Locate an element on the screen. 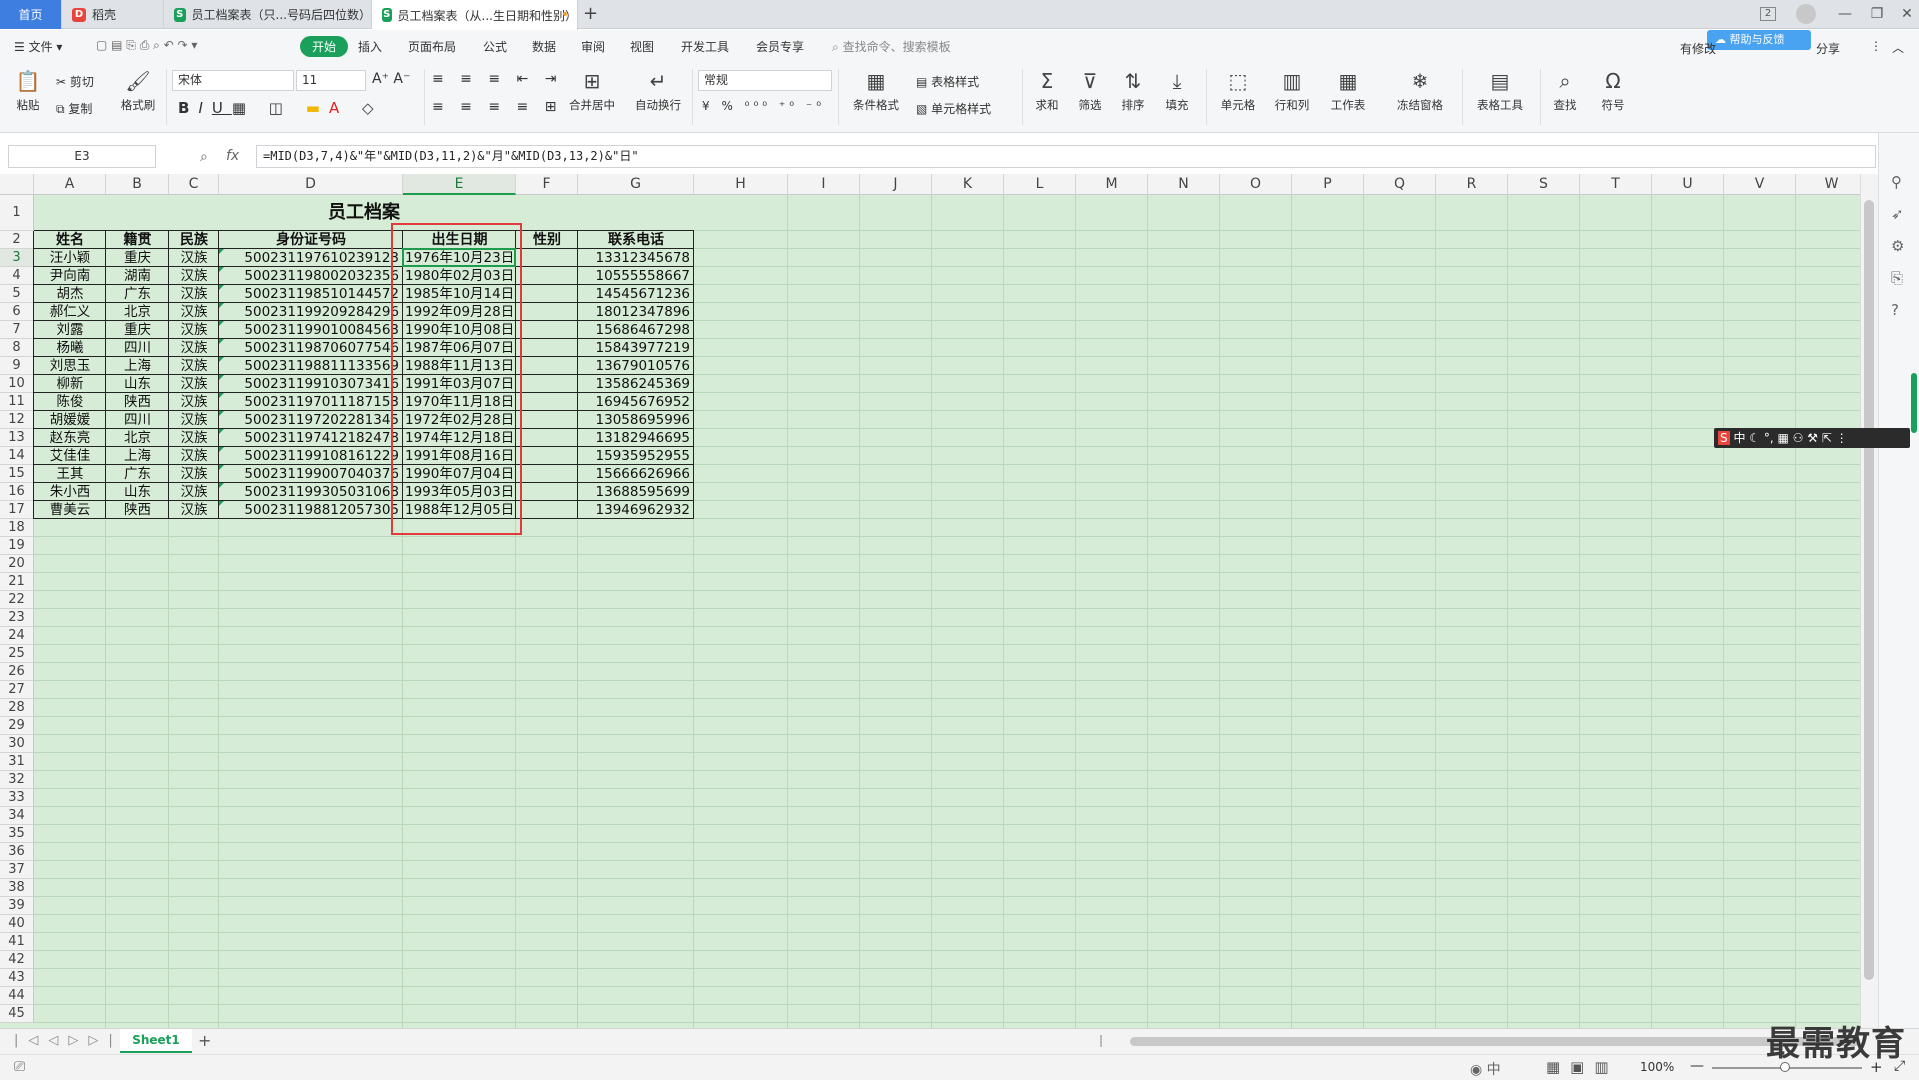  row-header: 24 is located at coordinates (17, 636).